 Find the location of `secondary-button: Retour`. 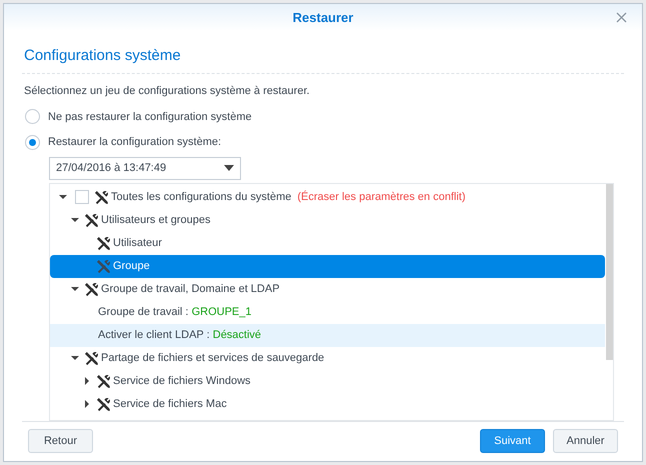

secondary-button: Retour is located at coordinates (60, 441).